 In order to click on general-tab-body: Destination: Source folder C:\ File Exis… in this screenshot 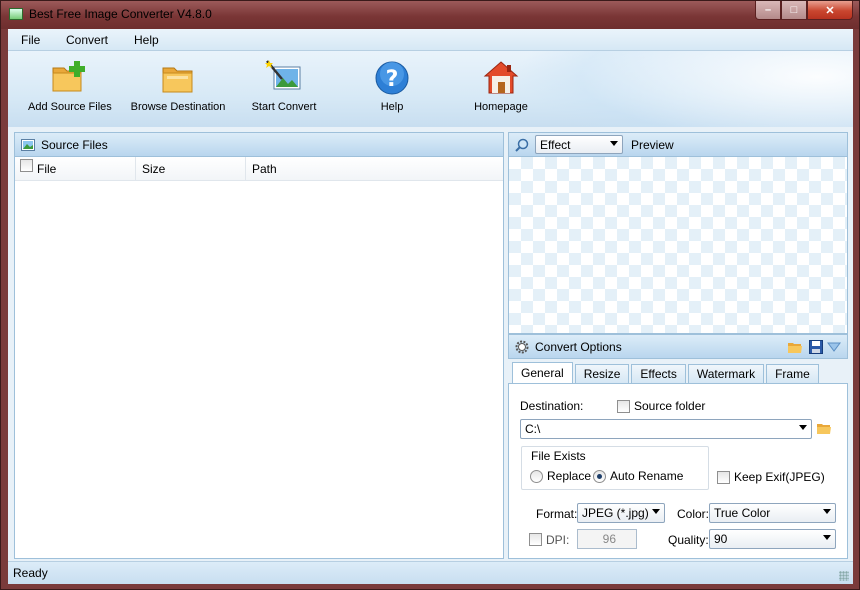, I will do `click(678, 471)`.